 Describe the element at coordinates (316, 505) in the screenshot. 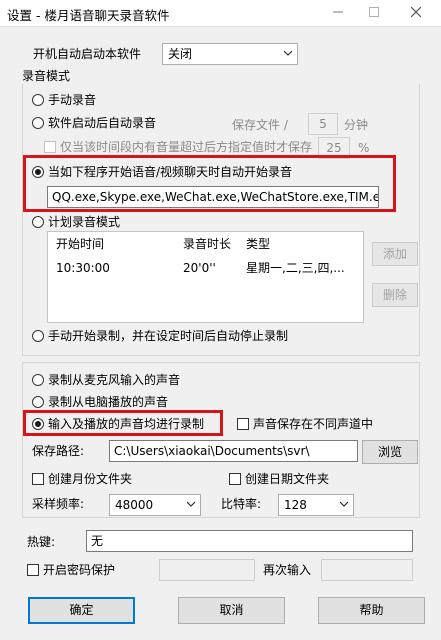

I see `bitrate-select: 128` at that location.